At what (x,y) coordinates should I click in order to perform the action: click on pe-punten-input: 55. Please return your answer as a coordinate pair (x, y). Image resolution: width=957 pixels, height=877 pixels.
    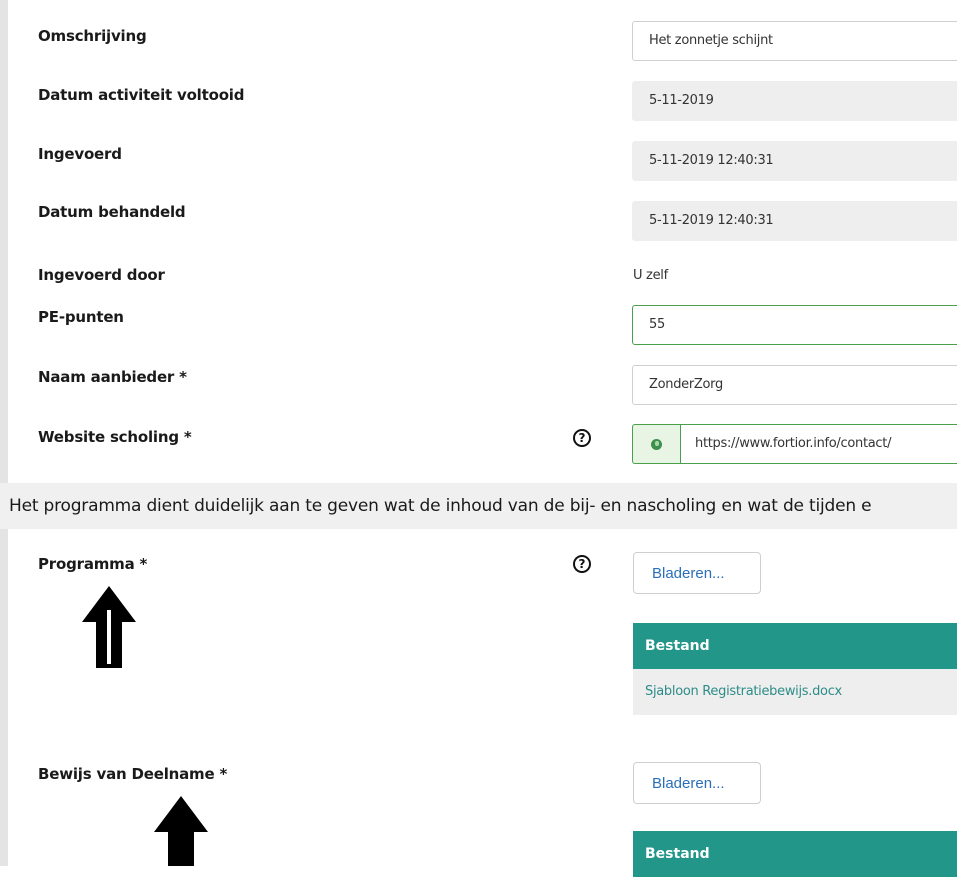
    Looking at the image, I should click on (794, 325).